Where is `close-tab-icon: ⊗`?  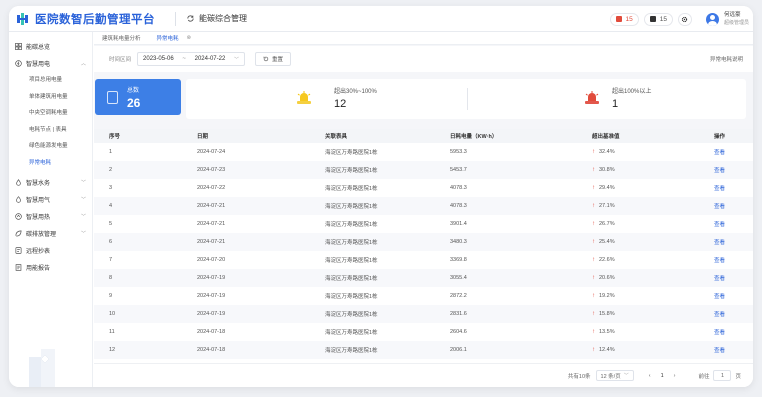 close-tab-icon: ⊗ is located at coordinates (189, 38).